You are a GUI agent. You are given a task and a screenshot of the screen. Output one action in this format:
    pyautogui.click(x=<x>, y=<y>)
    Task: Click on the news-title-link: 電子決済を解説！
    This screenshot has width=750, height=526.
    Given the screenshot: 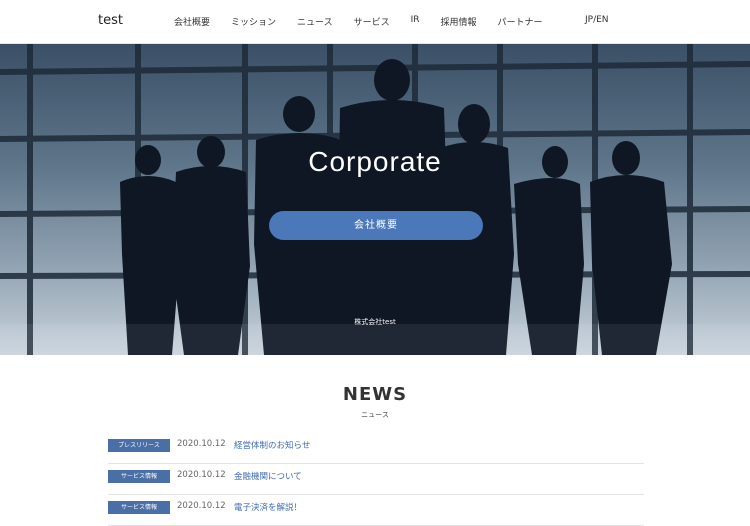 What is the action you would take?
    pyautogui.click(x=268, y=507)
    